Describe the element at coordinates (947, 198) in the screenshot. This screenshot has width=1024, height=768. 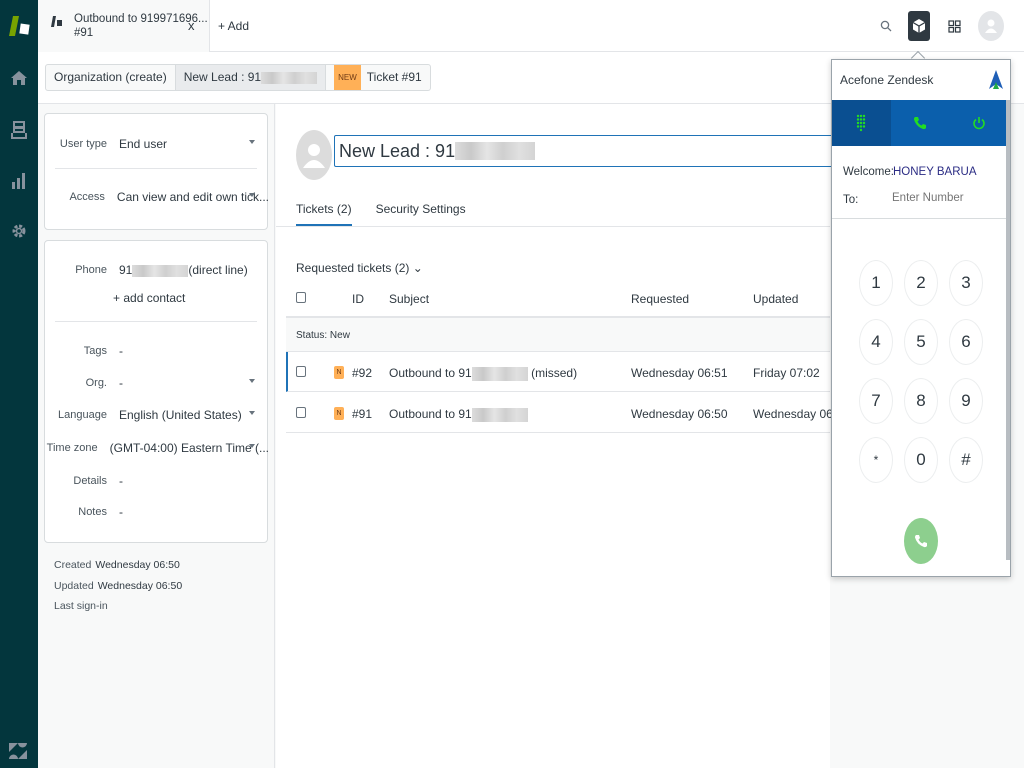
I see `phone-number-input` at that location.